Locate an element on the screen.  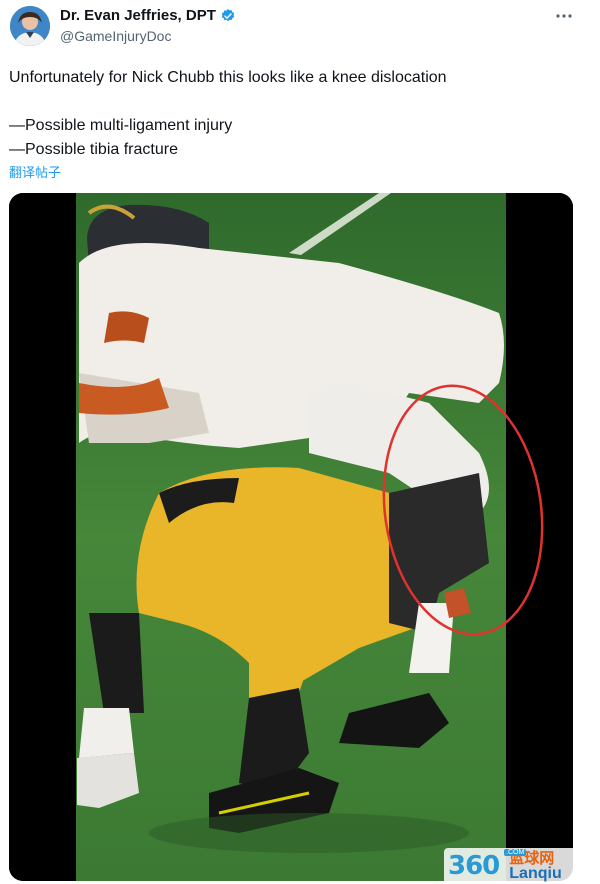
author-name-row: Dr. Evan Jeffries, DPT is located at coordinates (148, 15).